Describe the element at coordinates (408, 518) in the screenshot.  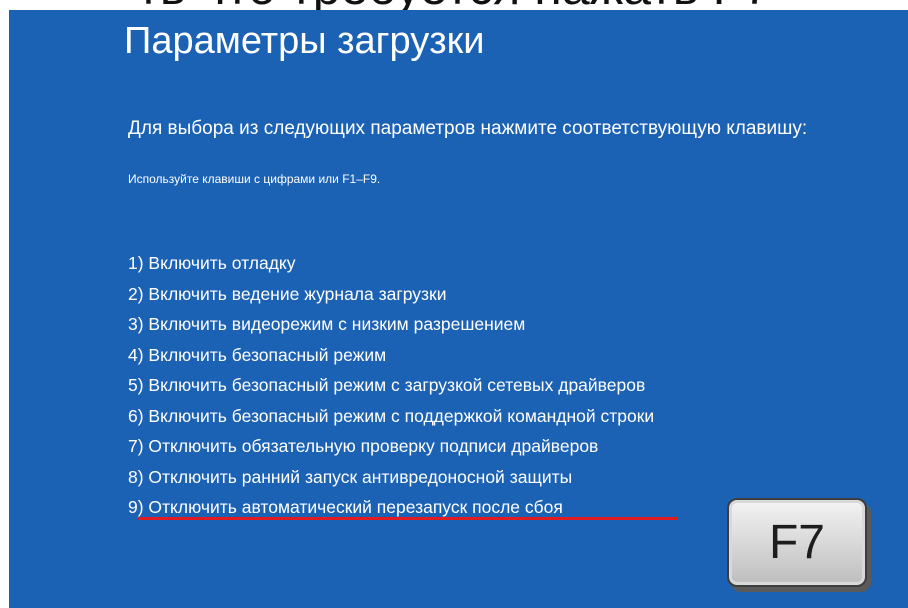
I see `highlight-underline` at that location.